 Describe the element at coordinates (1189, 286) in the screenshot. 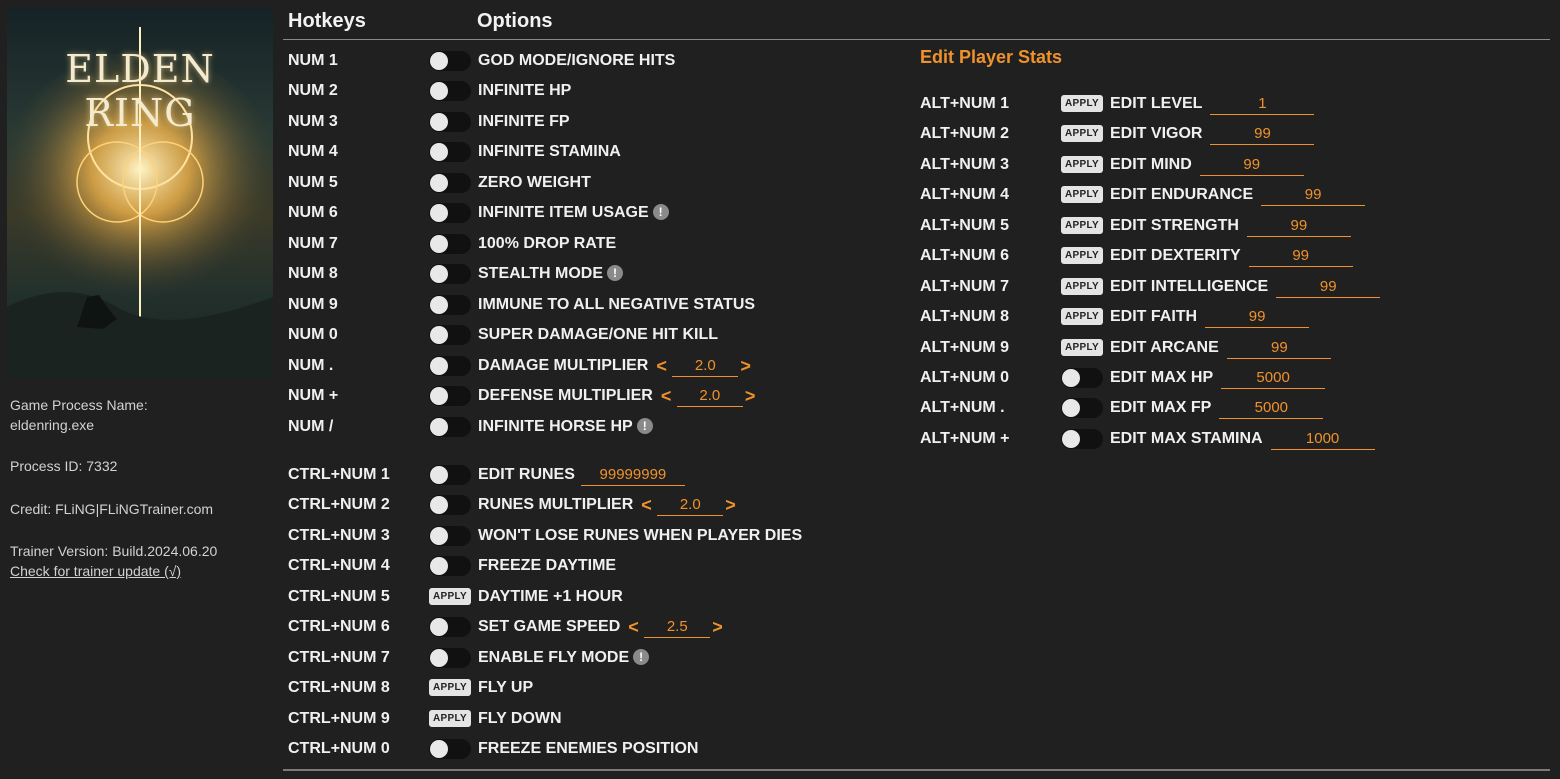

I see `option-label-text: EDIT INTELLIGENCE` at that location.